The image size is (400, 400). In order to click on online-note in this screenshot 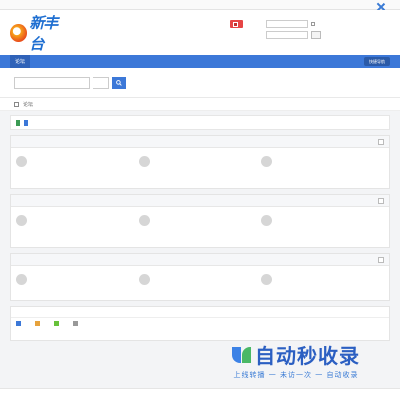, I will do `click(200, 334)`.